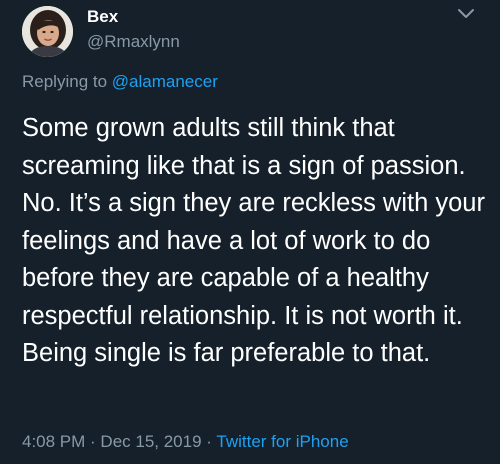  Describe the element at coordinates (150, 441) in the screenshot. I see `tweet-date: Dec 15, 2019` at that location.